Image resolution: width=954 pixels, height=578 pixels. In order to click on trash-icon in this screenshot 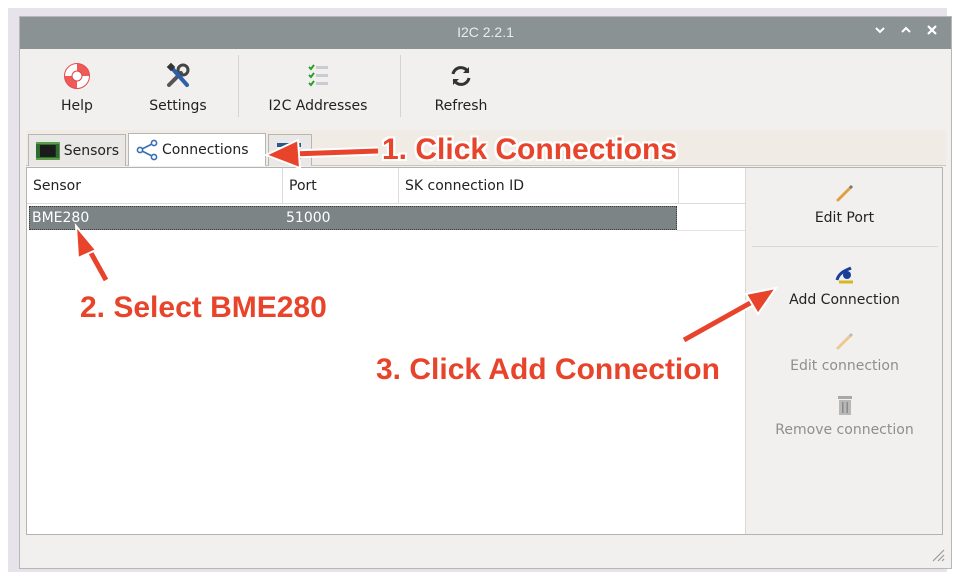, I will do `click(844, 405)`.